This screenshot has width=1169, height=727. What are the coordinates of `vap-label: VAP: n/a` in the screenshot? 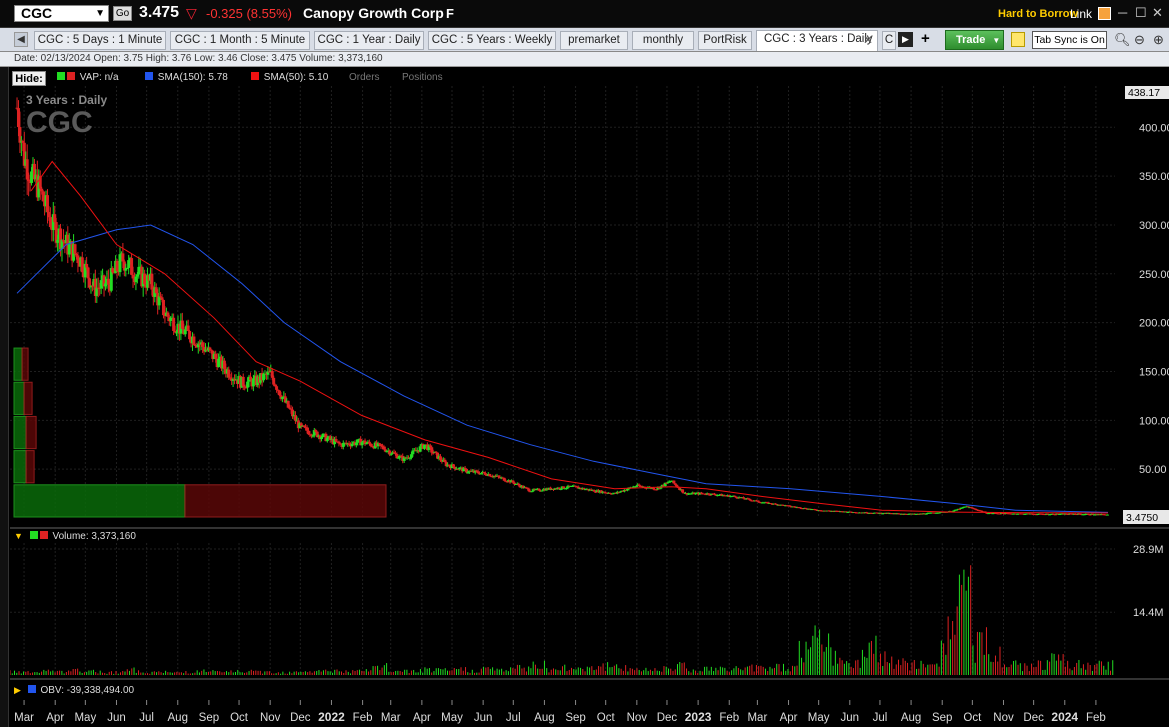 It's located at (99, 77).